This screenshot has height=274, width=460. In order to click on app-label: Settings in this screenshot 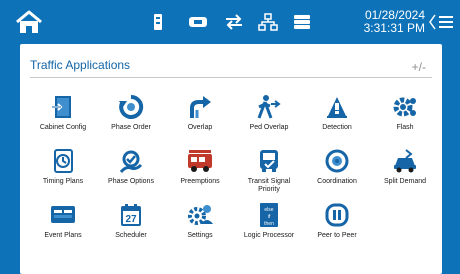, I will do `click(200, 235)`.